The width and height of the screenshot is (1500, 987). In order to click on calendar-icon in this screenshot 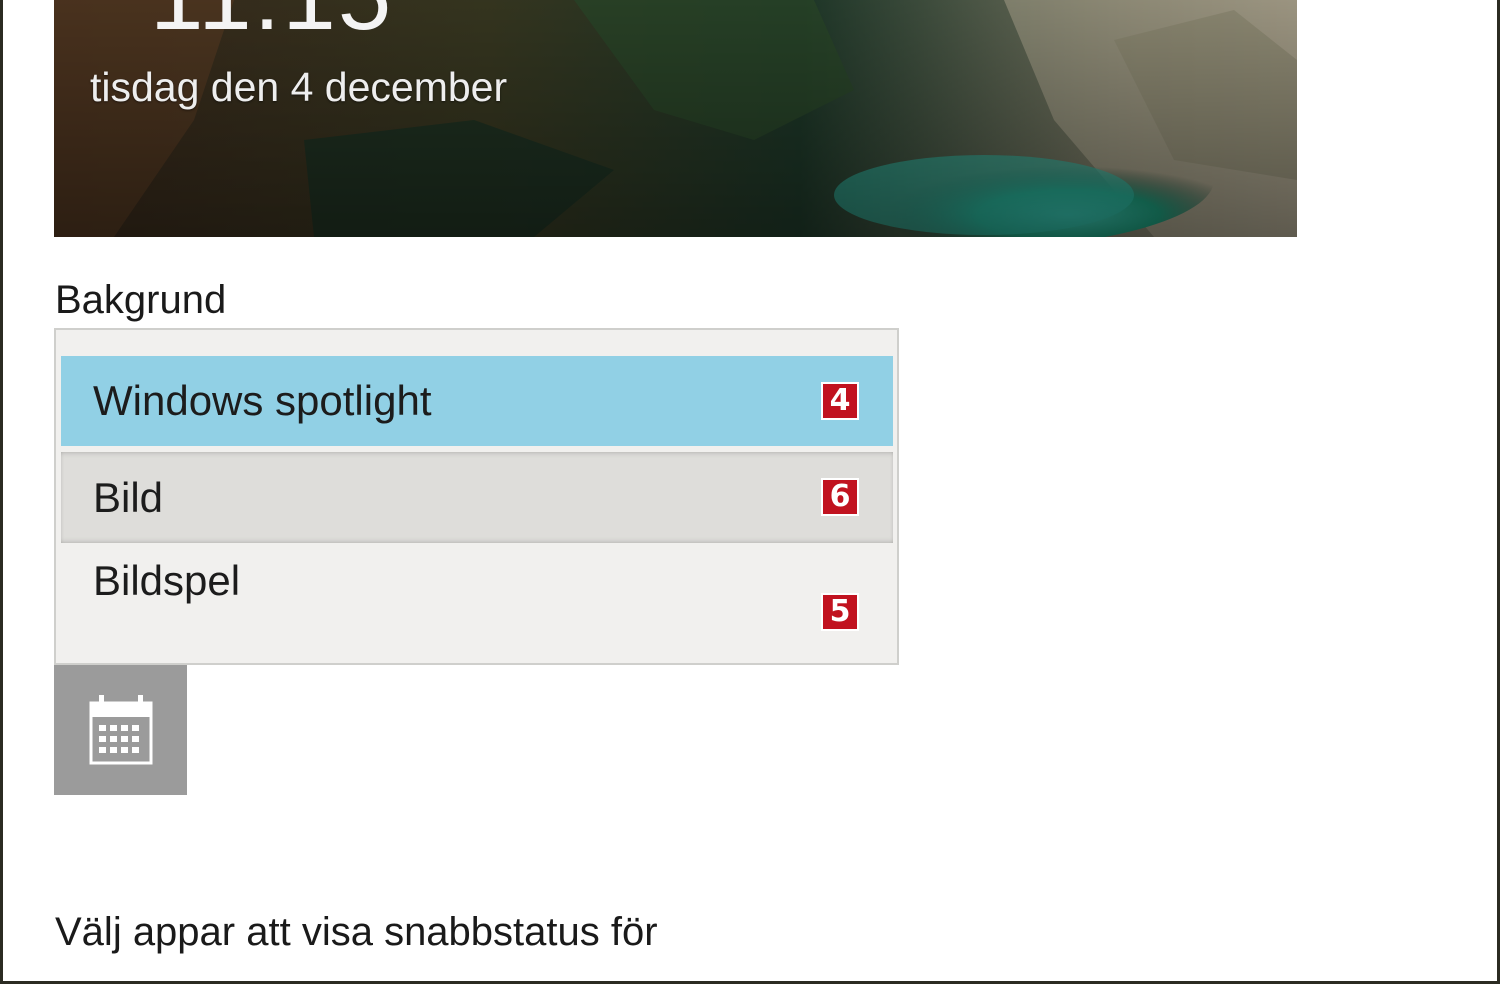, I will do `click(121, 730)`.